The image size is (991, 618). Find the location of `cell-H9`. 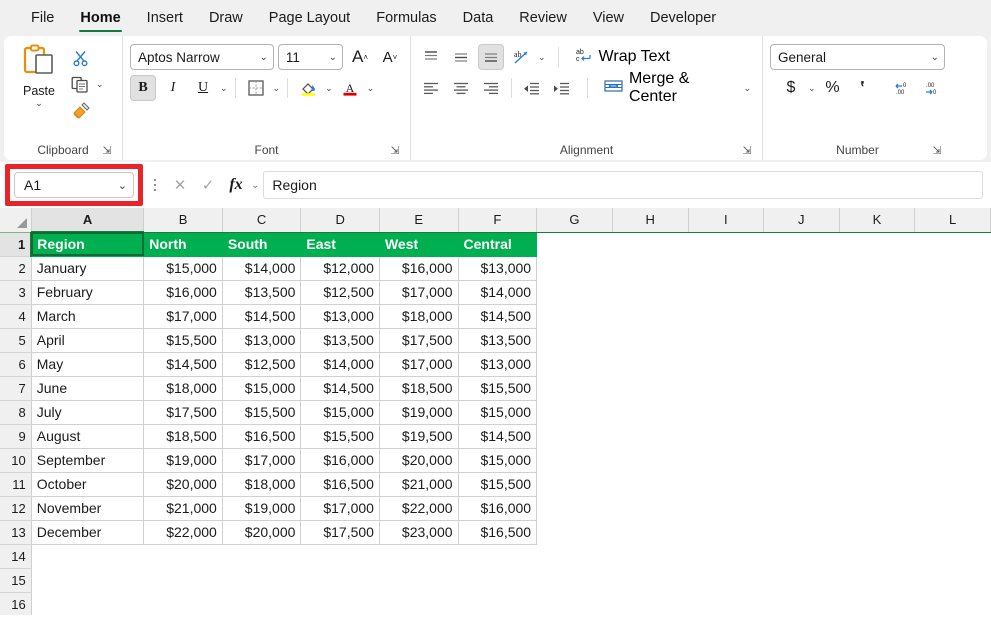

cell-H9 is located at coordinates (650, 436).